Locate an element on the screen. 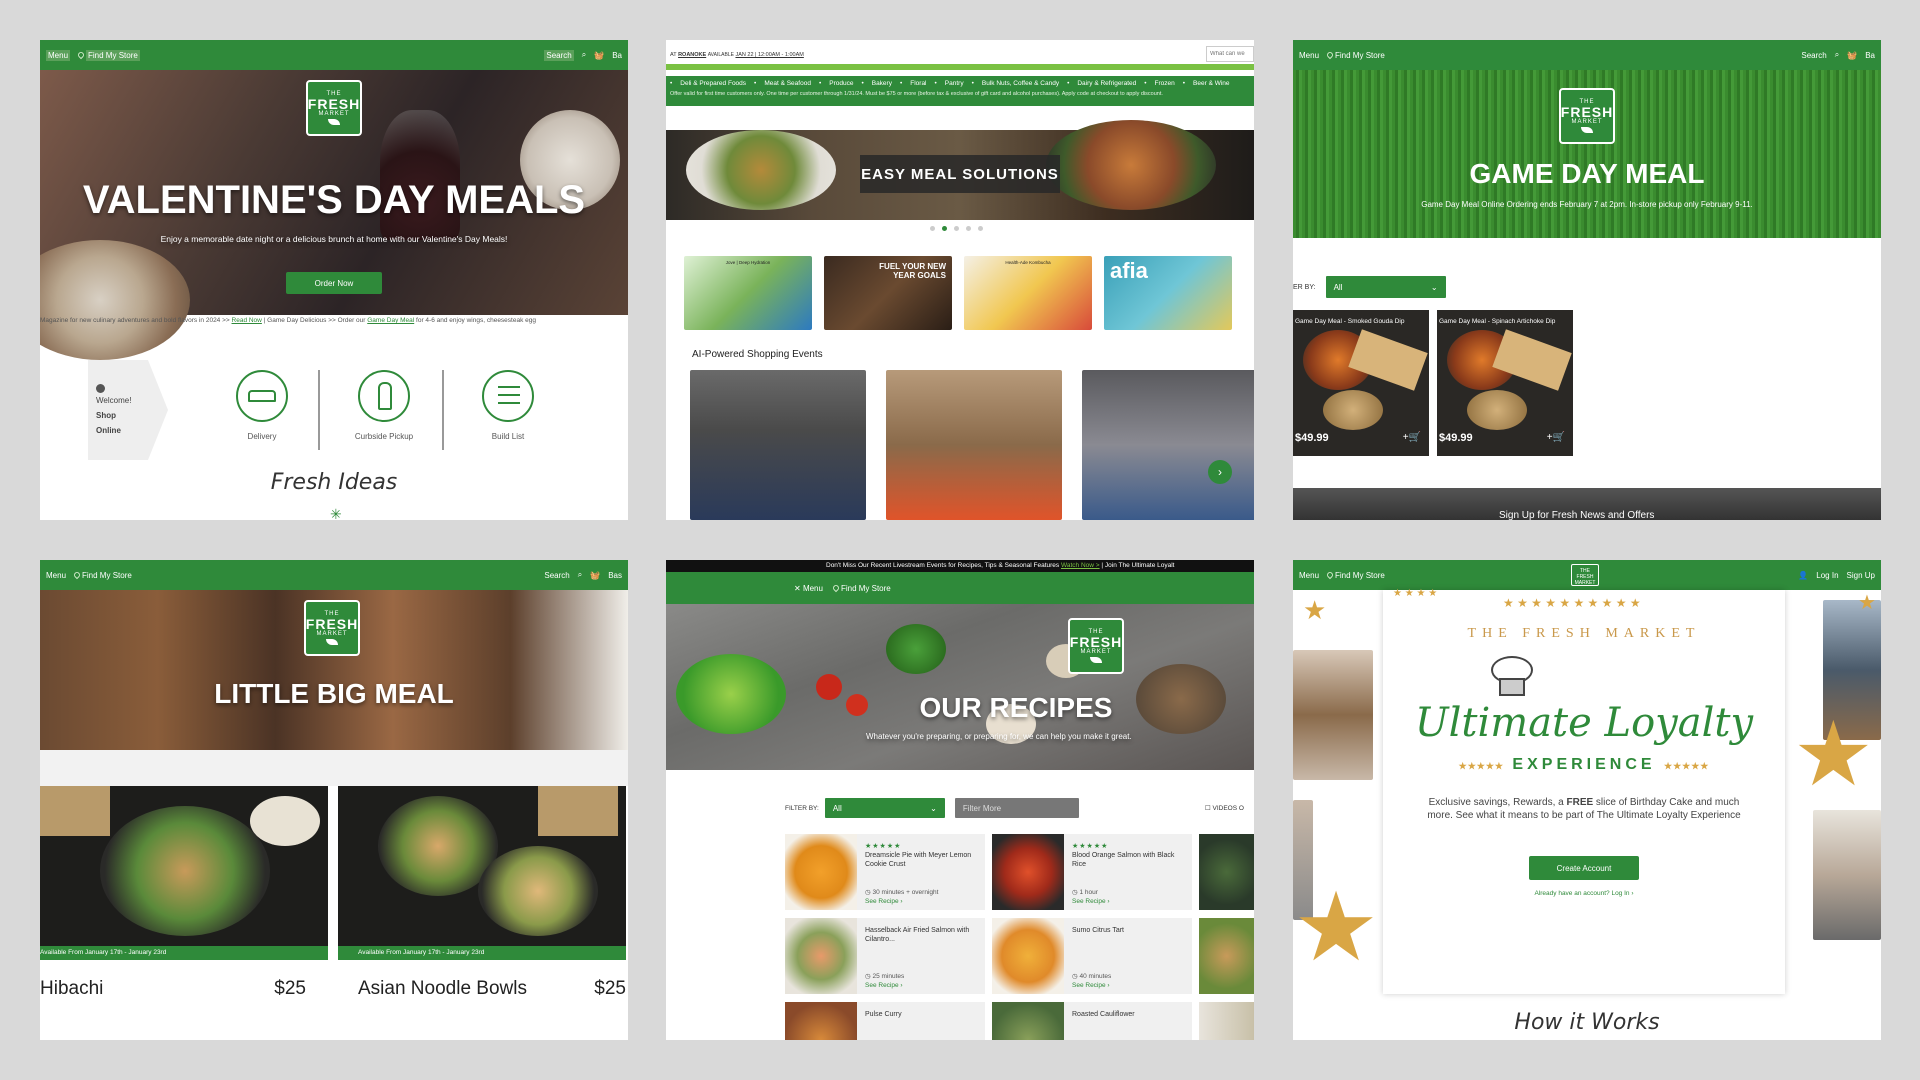  category-item: Bakery is located at coordinates (882, 83).